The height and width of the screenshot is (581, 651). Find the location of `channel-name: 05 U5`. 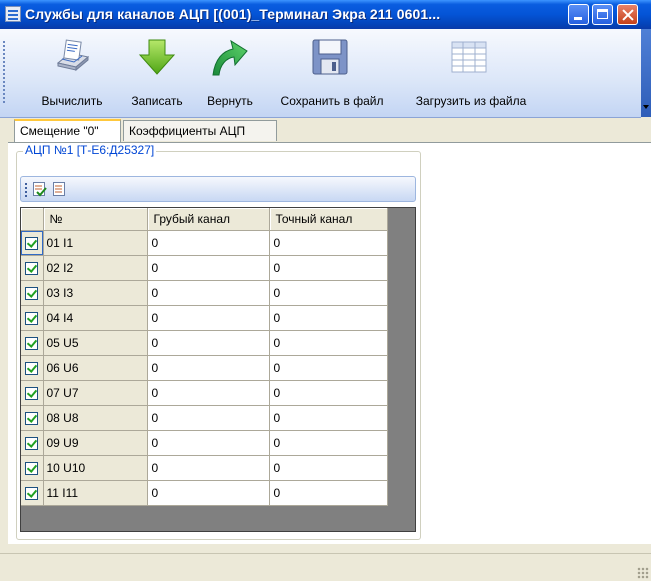

channel-name: 05 U5 is located at coordinates (95, 343).